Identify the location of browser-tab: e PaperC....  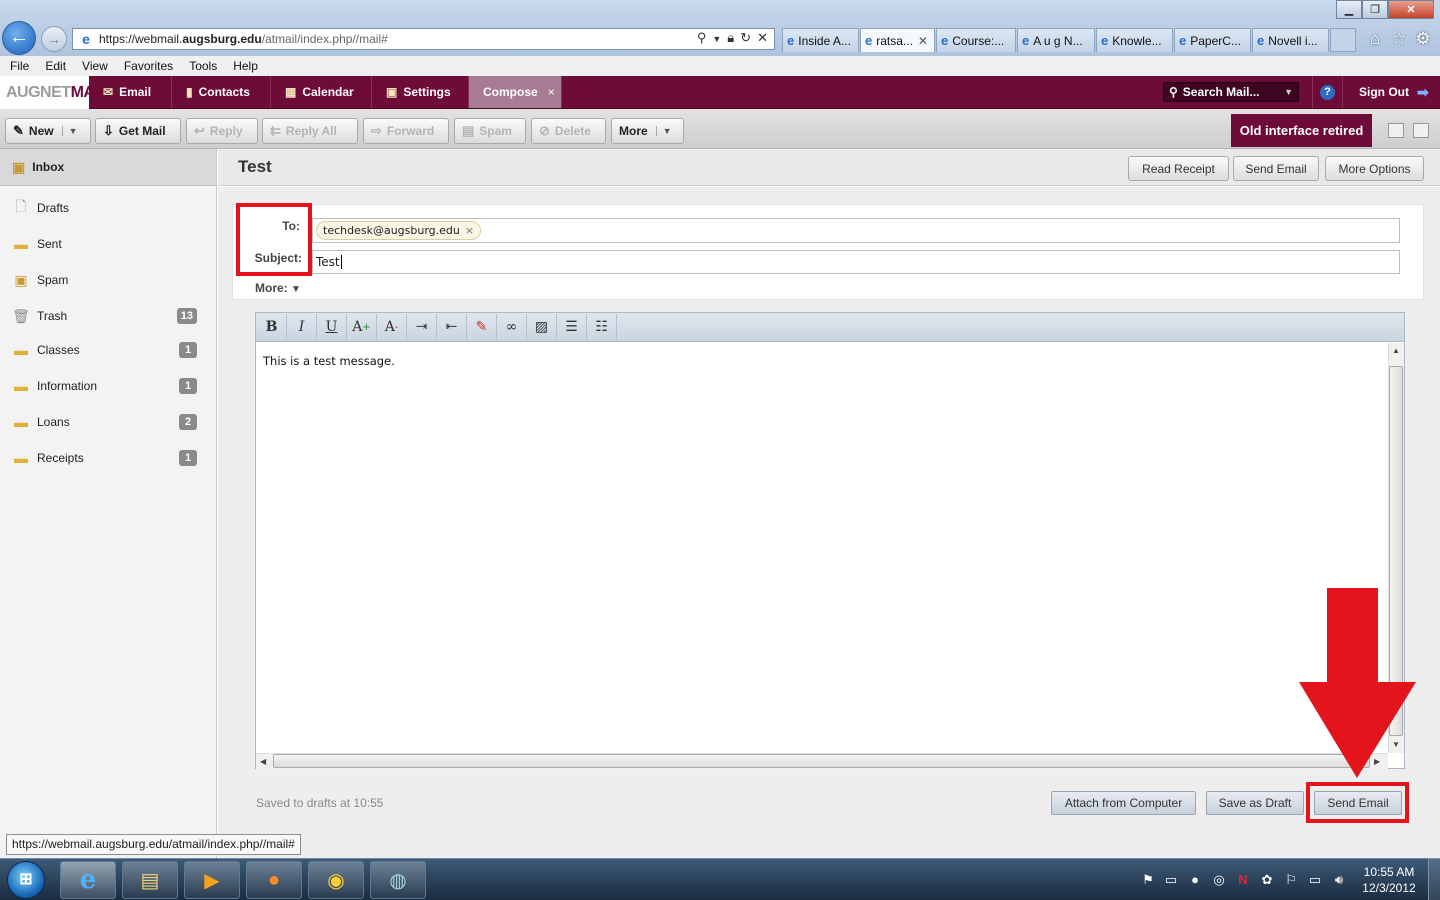
(1212, 40).